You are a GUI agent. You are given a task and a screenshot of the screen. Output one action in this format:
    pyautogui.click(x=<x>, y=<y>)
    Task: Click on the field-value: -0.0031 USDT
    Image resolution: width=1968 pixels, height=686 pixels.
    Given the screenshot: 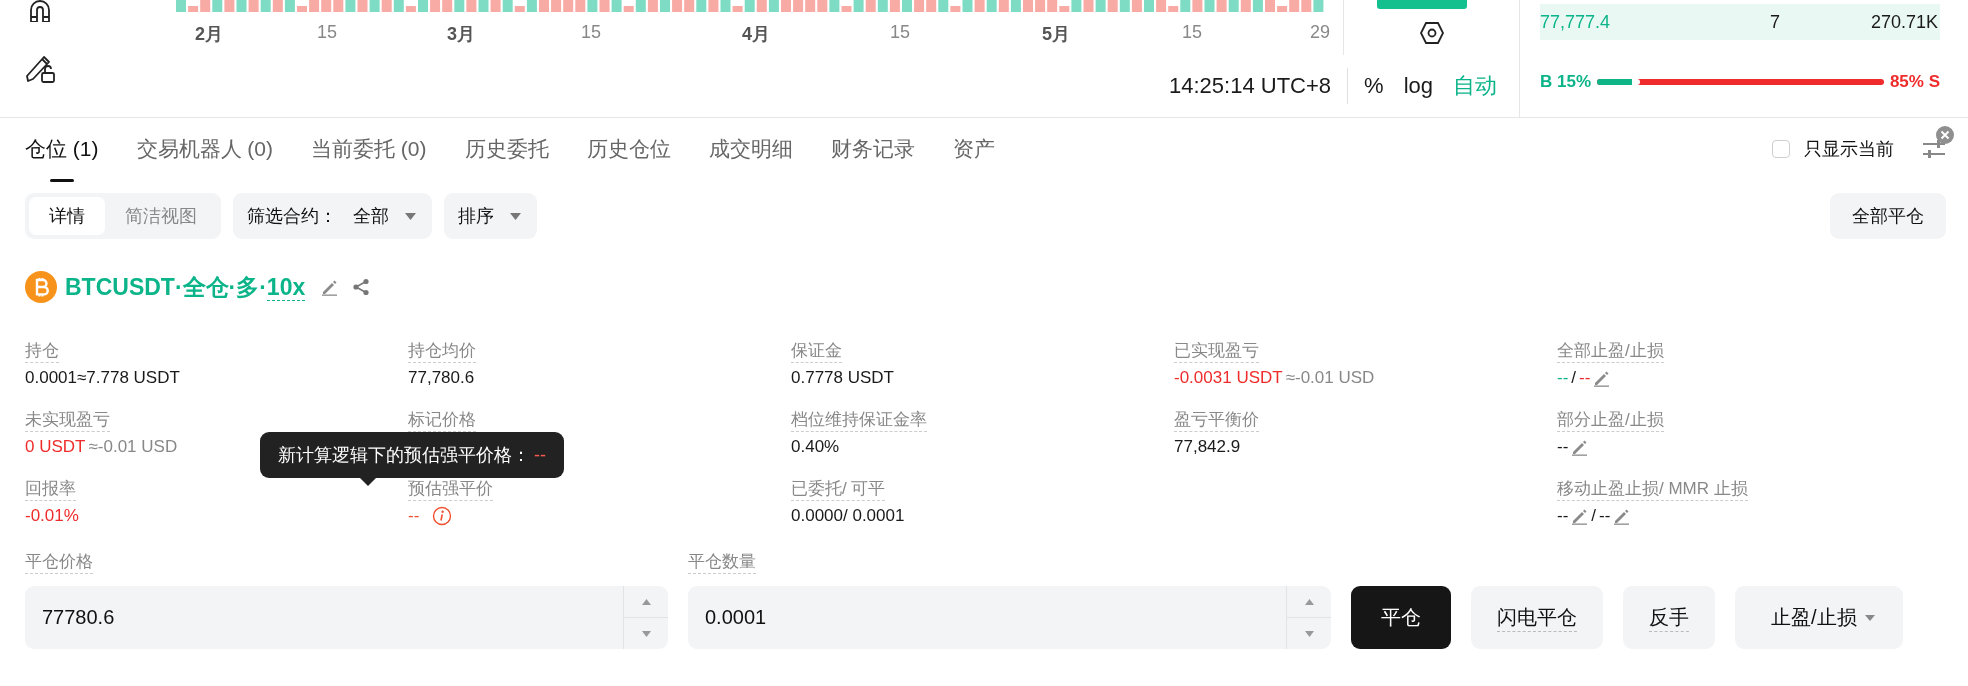 What is the action you would take?
    pyautogui.click(x=1228, y=378)
    